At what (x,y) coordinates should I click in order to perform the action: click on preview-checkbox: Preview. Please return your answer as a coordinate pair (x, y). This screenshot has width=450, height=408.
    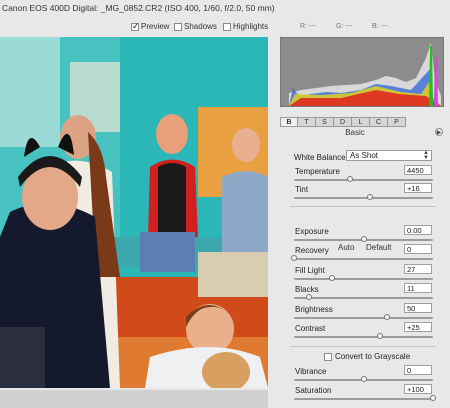
    Looking at the image, I should click on (150, 26).